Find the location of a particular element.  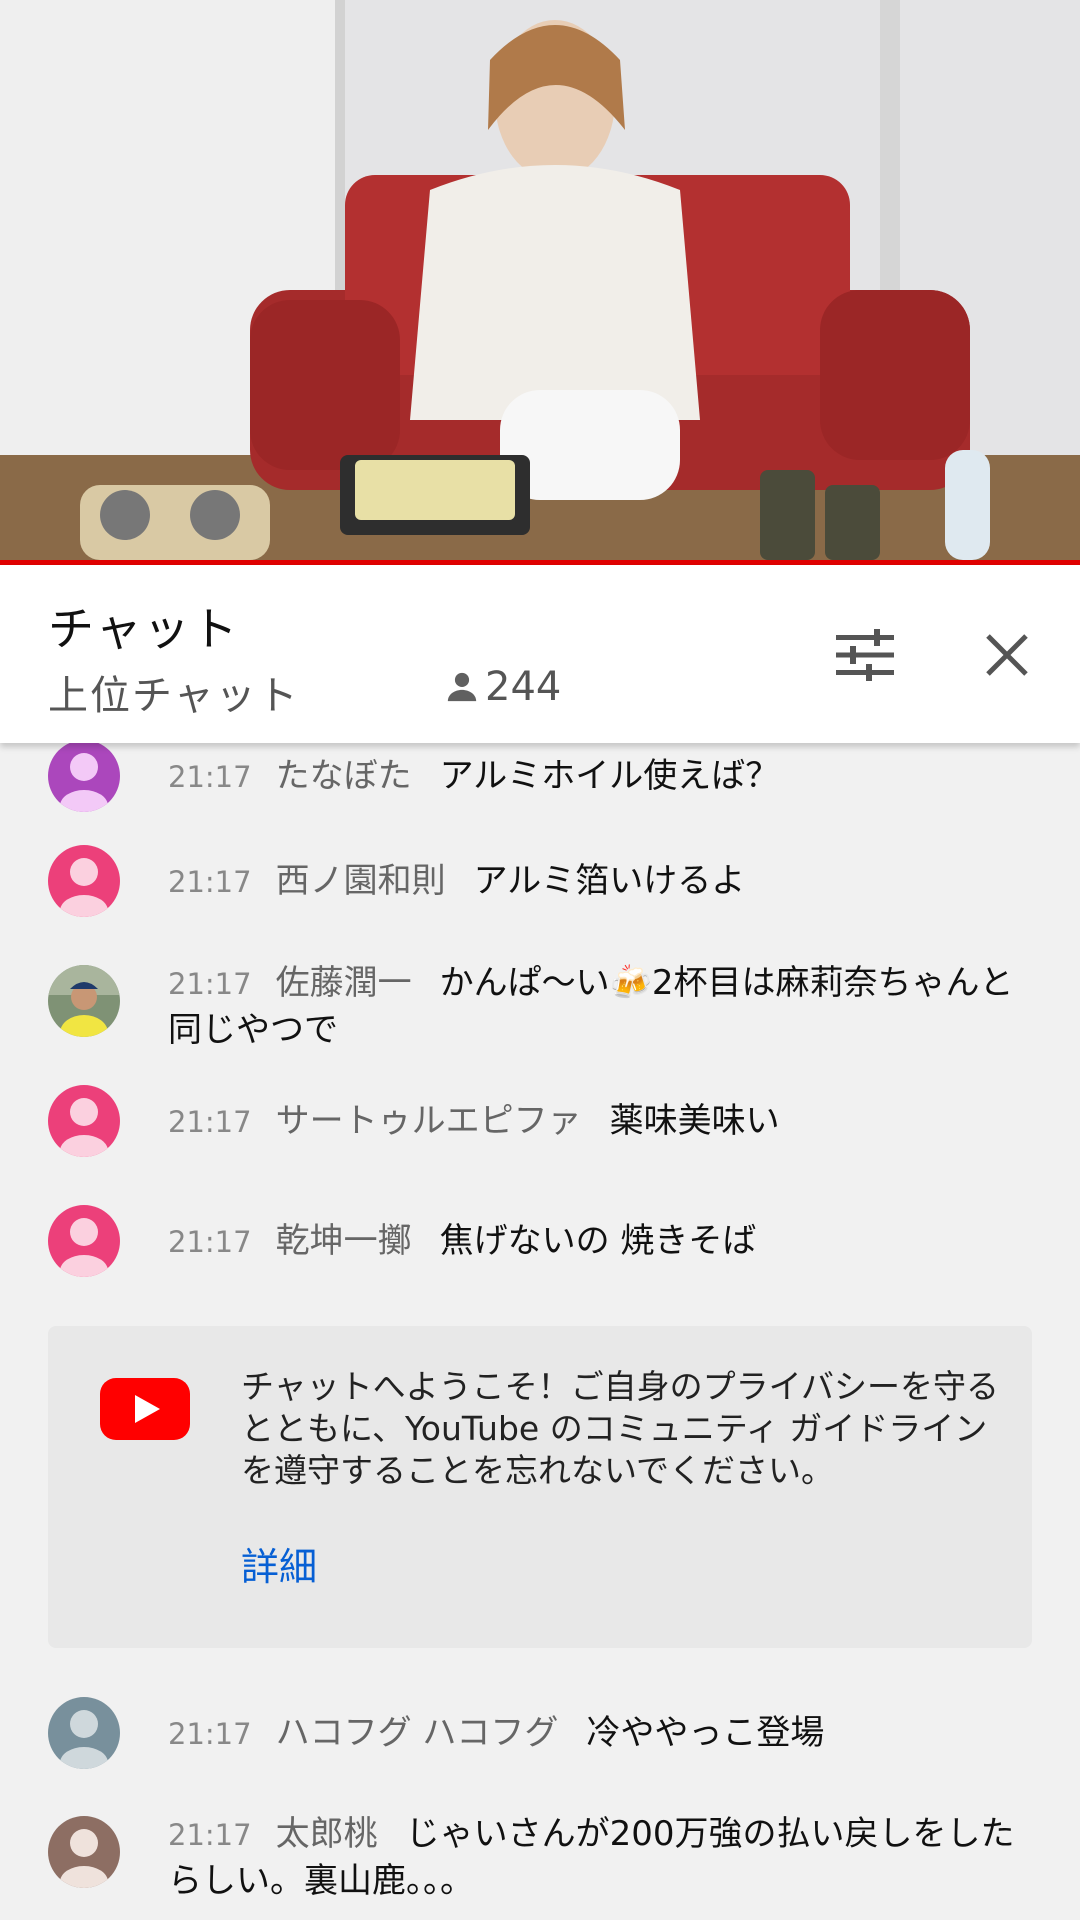

youtube-logo-icon is located at coordinates (145, 1409).